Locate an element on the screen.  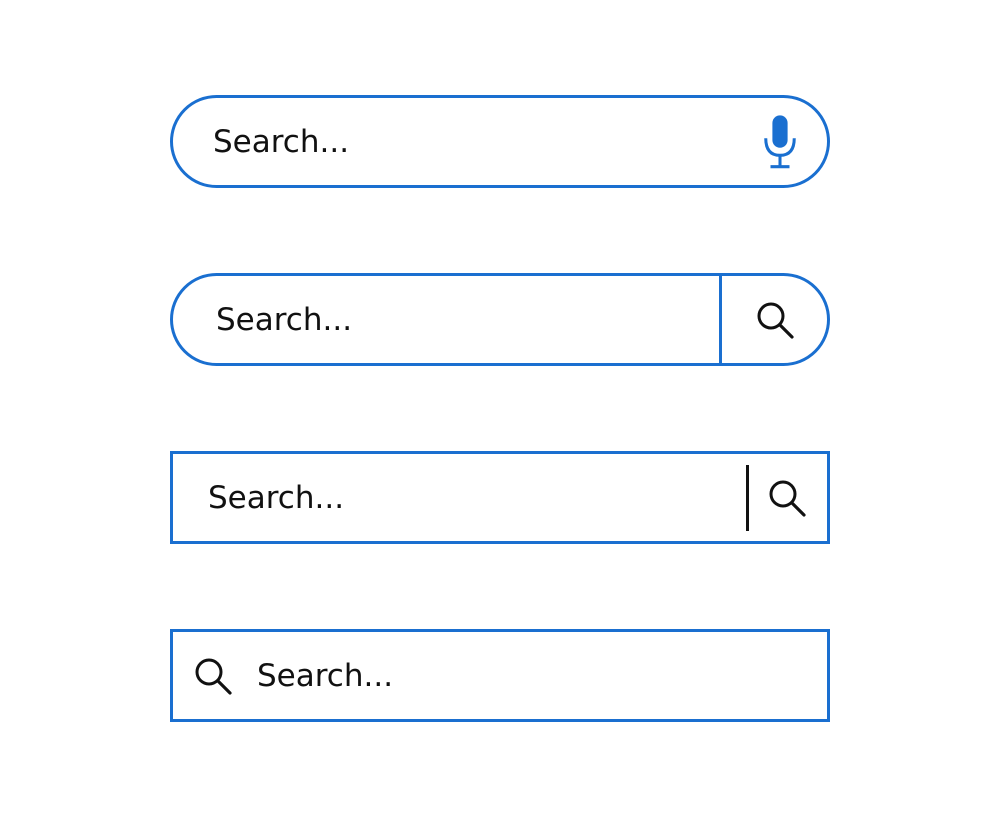
text-cursor is located at coordinates (747, 497).